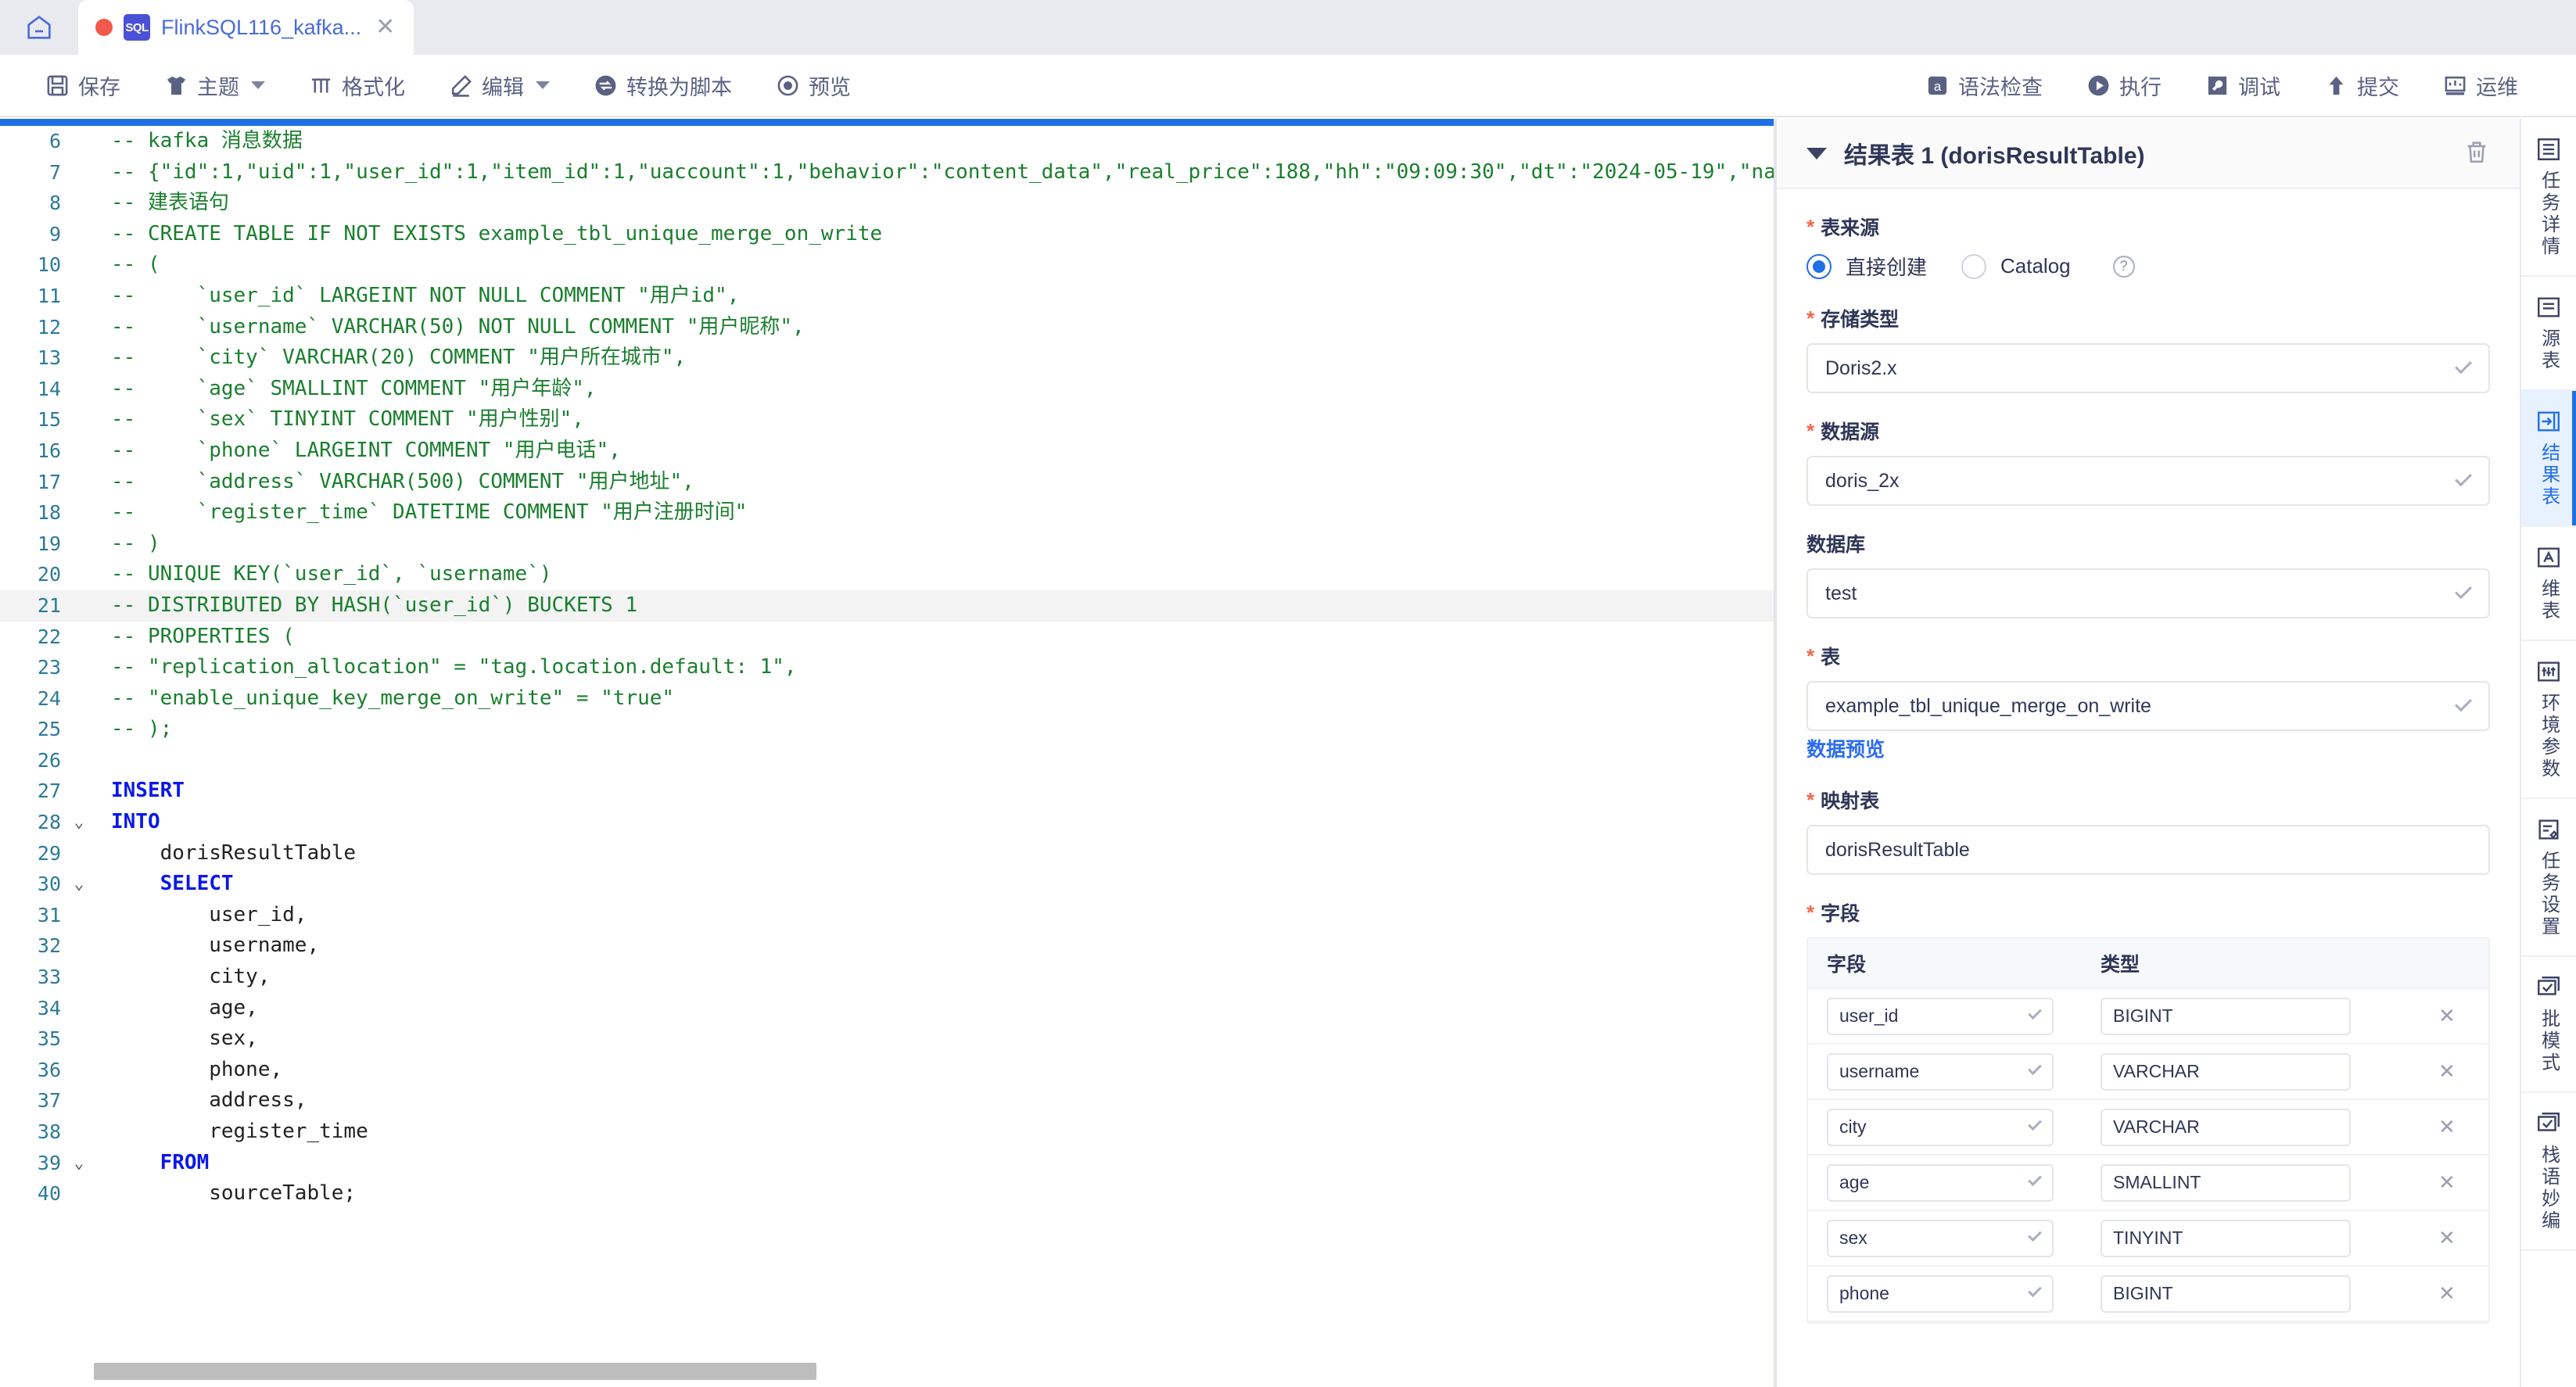  I want to click on editor-tab: SQL FlinkSQL116_kafka... ✕, so click(246, 28).